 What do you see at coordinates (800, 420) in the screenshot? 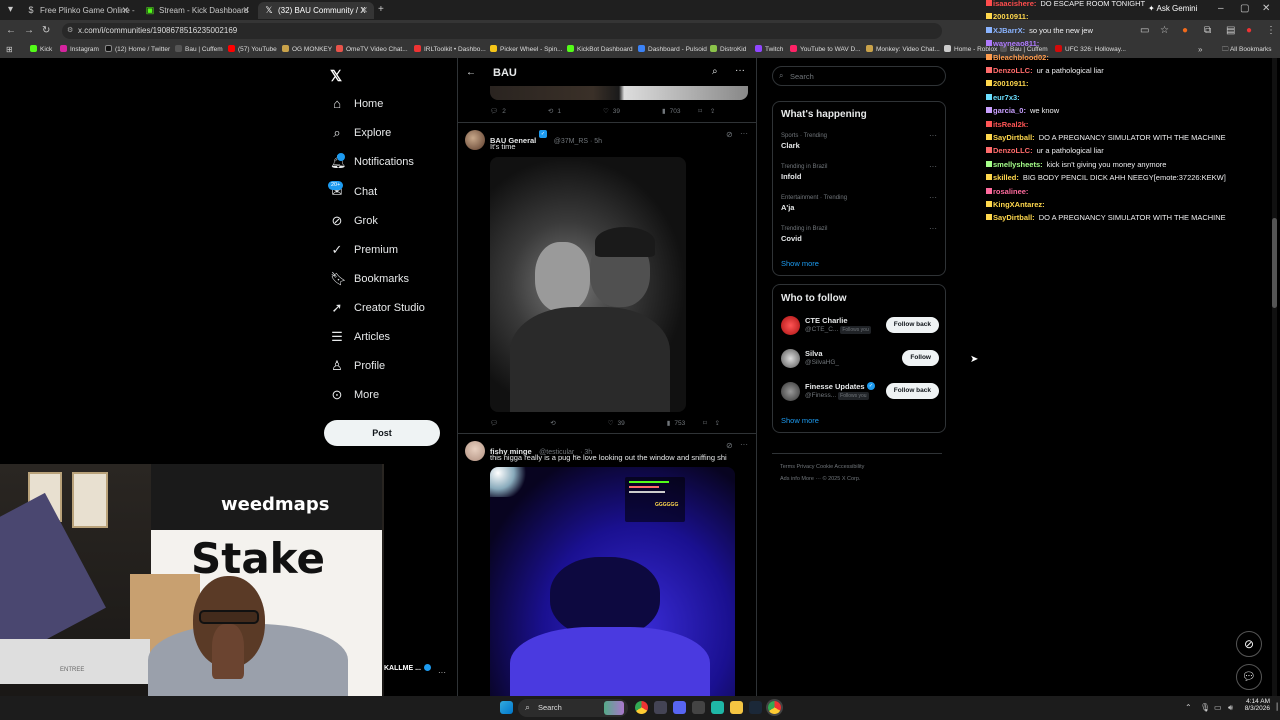
I see `show-more-link: Show more` at bounding box center [800, 420].